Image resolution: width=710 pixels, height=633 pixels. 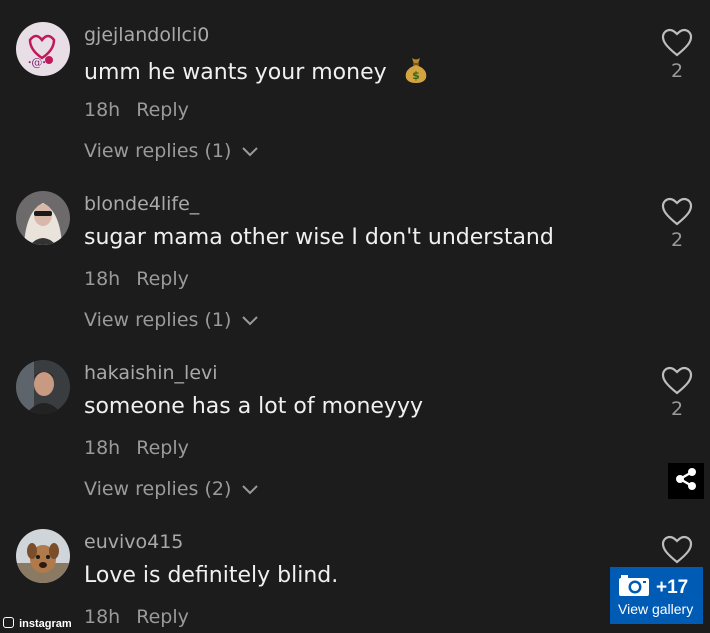 What do you see at coordinates (253, 406) in the screenshot?
I see `comment-text: someone has a lot of moneyyy` at bounding box center [253, 406].